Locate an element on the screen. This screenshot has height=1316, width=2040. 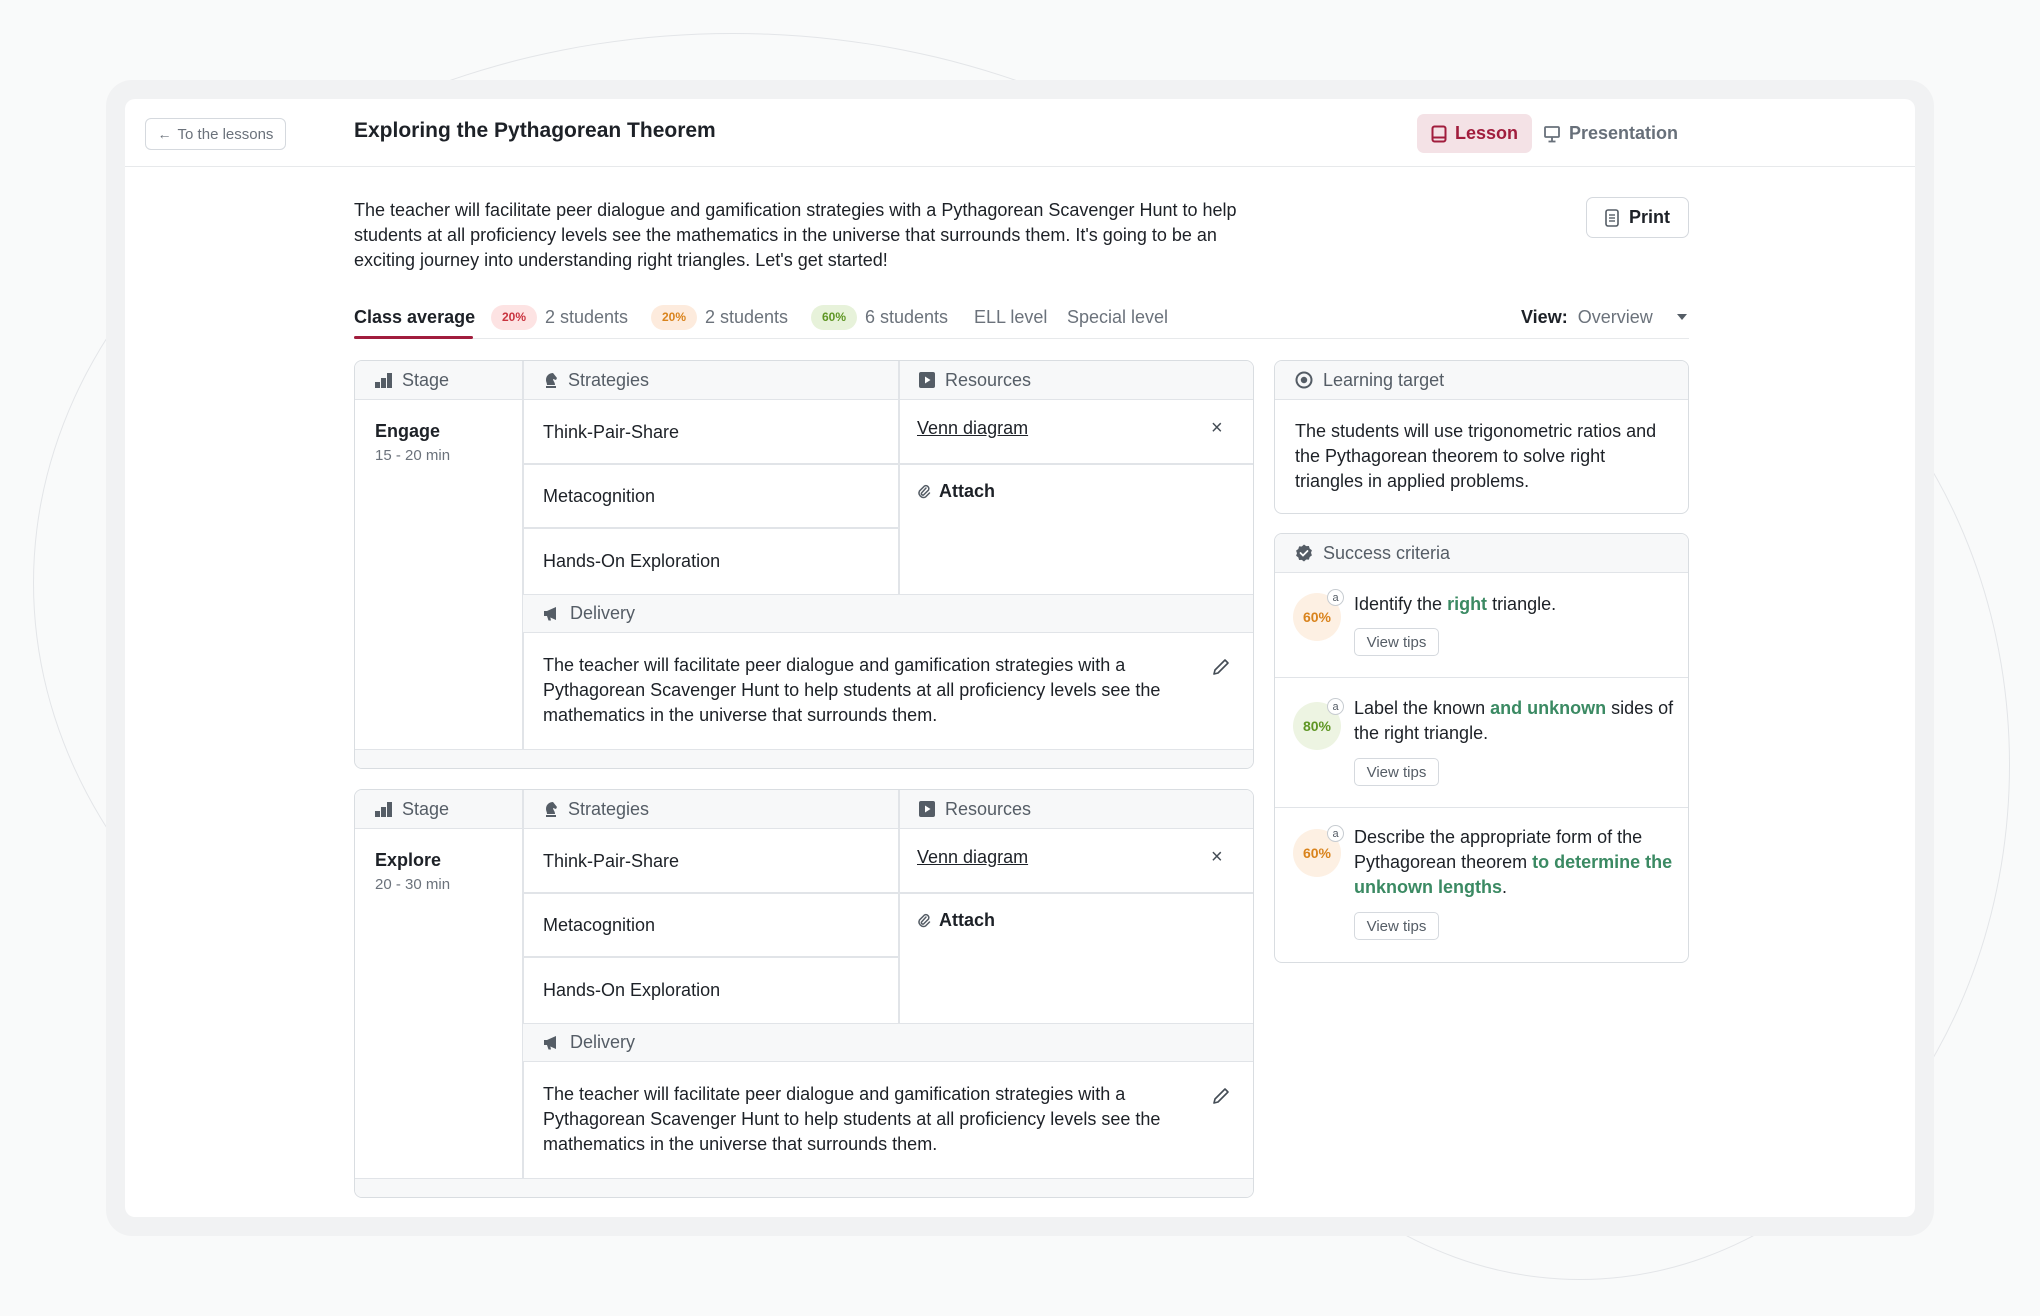
paperclip-icon is located at coordinates (924, 920).